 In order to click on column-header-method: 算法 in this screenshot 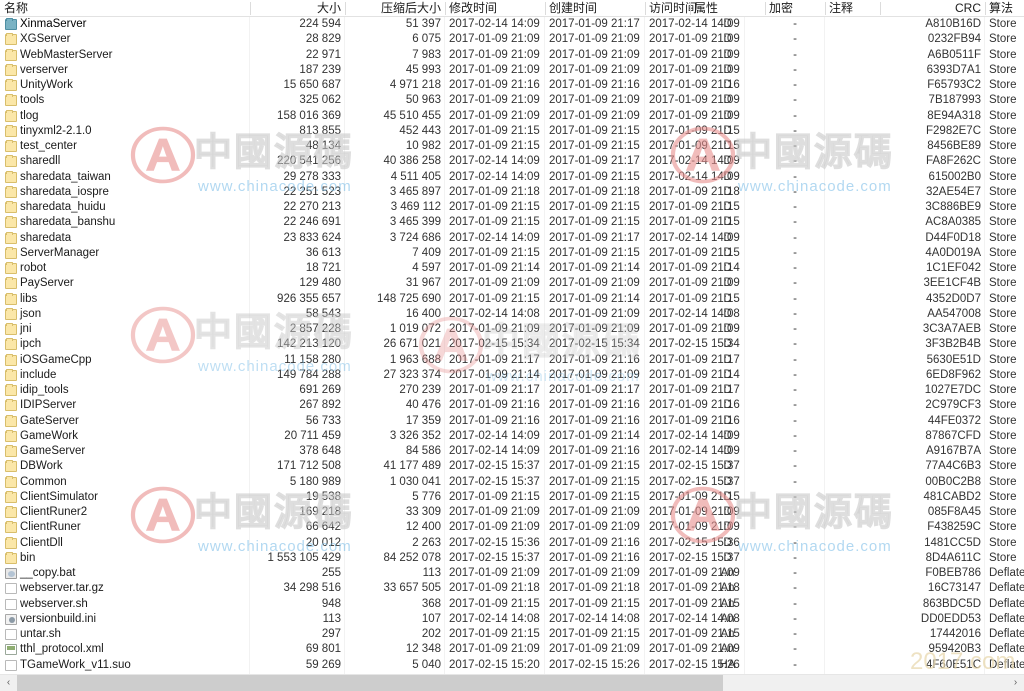, I will do `click(1004, 8)`.